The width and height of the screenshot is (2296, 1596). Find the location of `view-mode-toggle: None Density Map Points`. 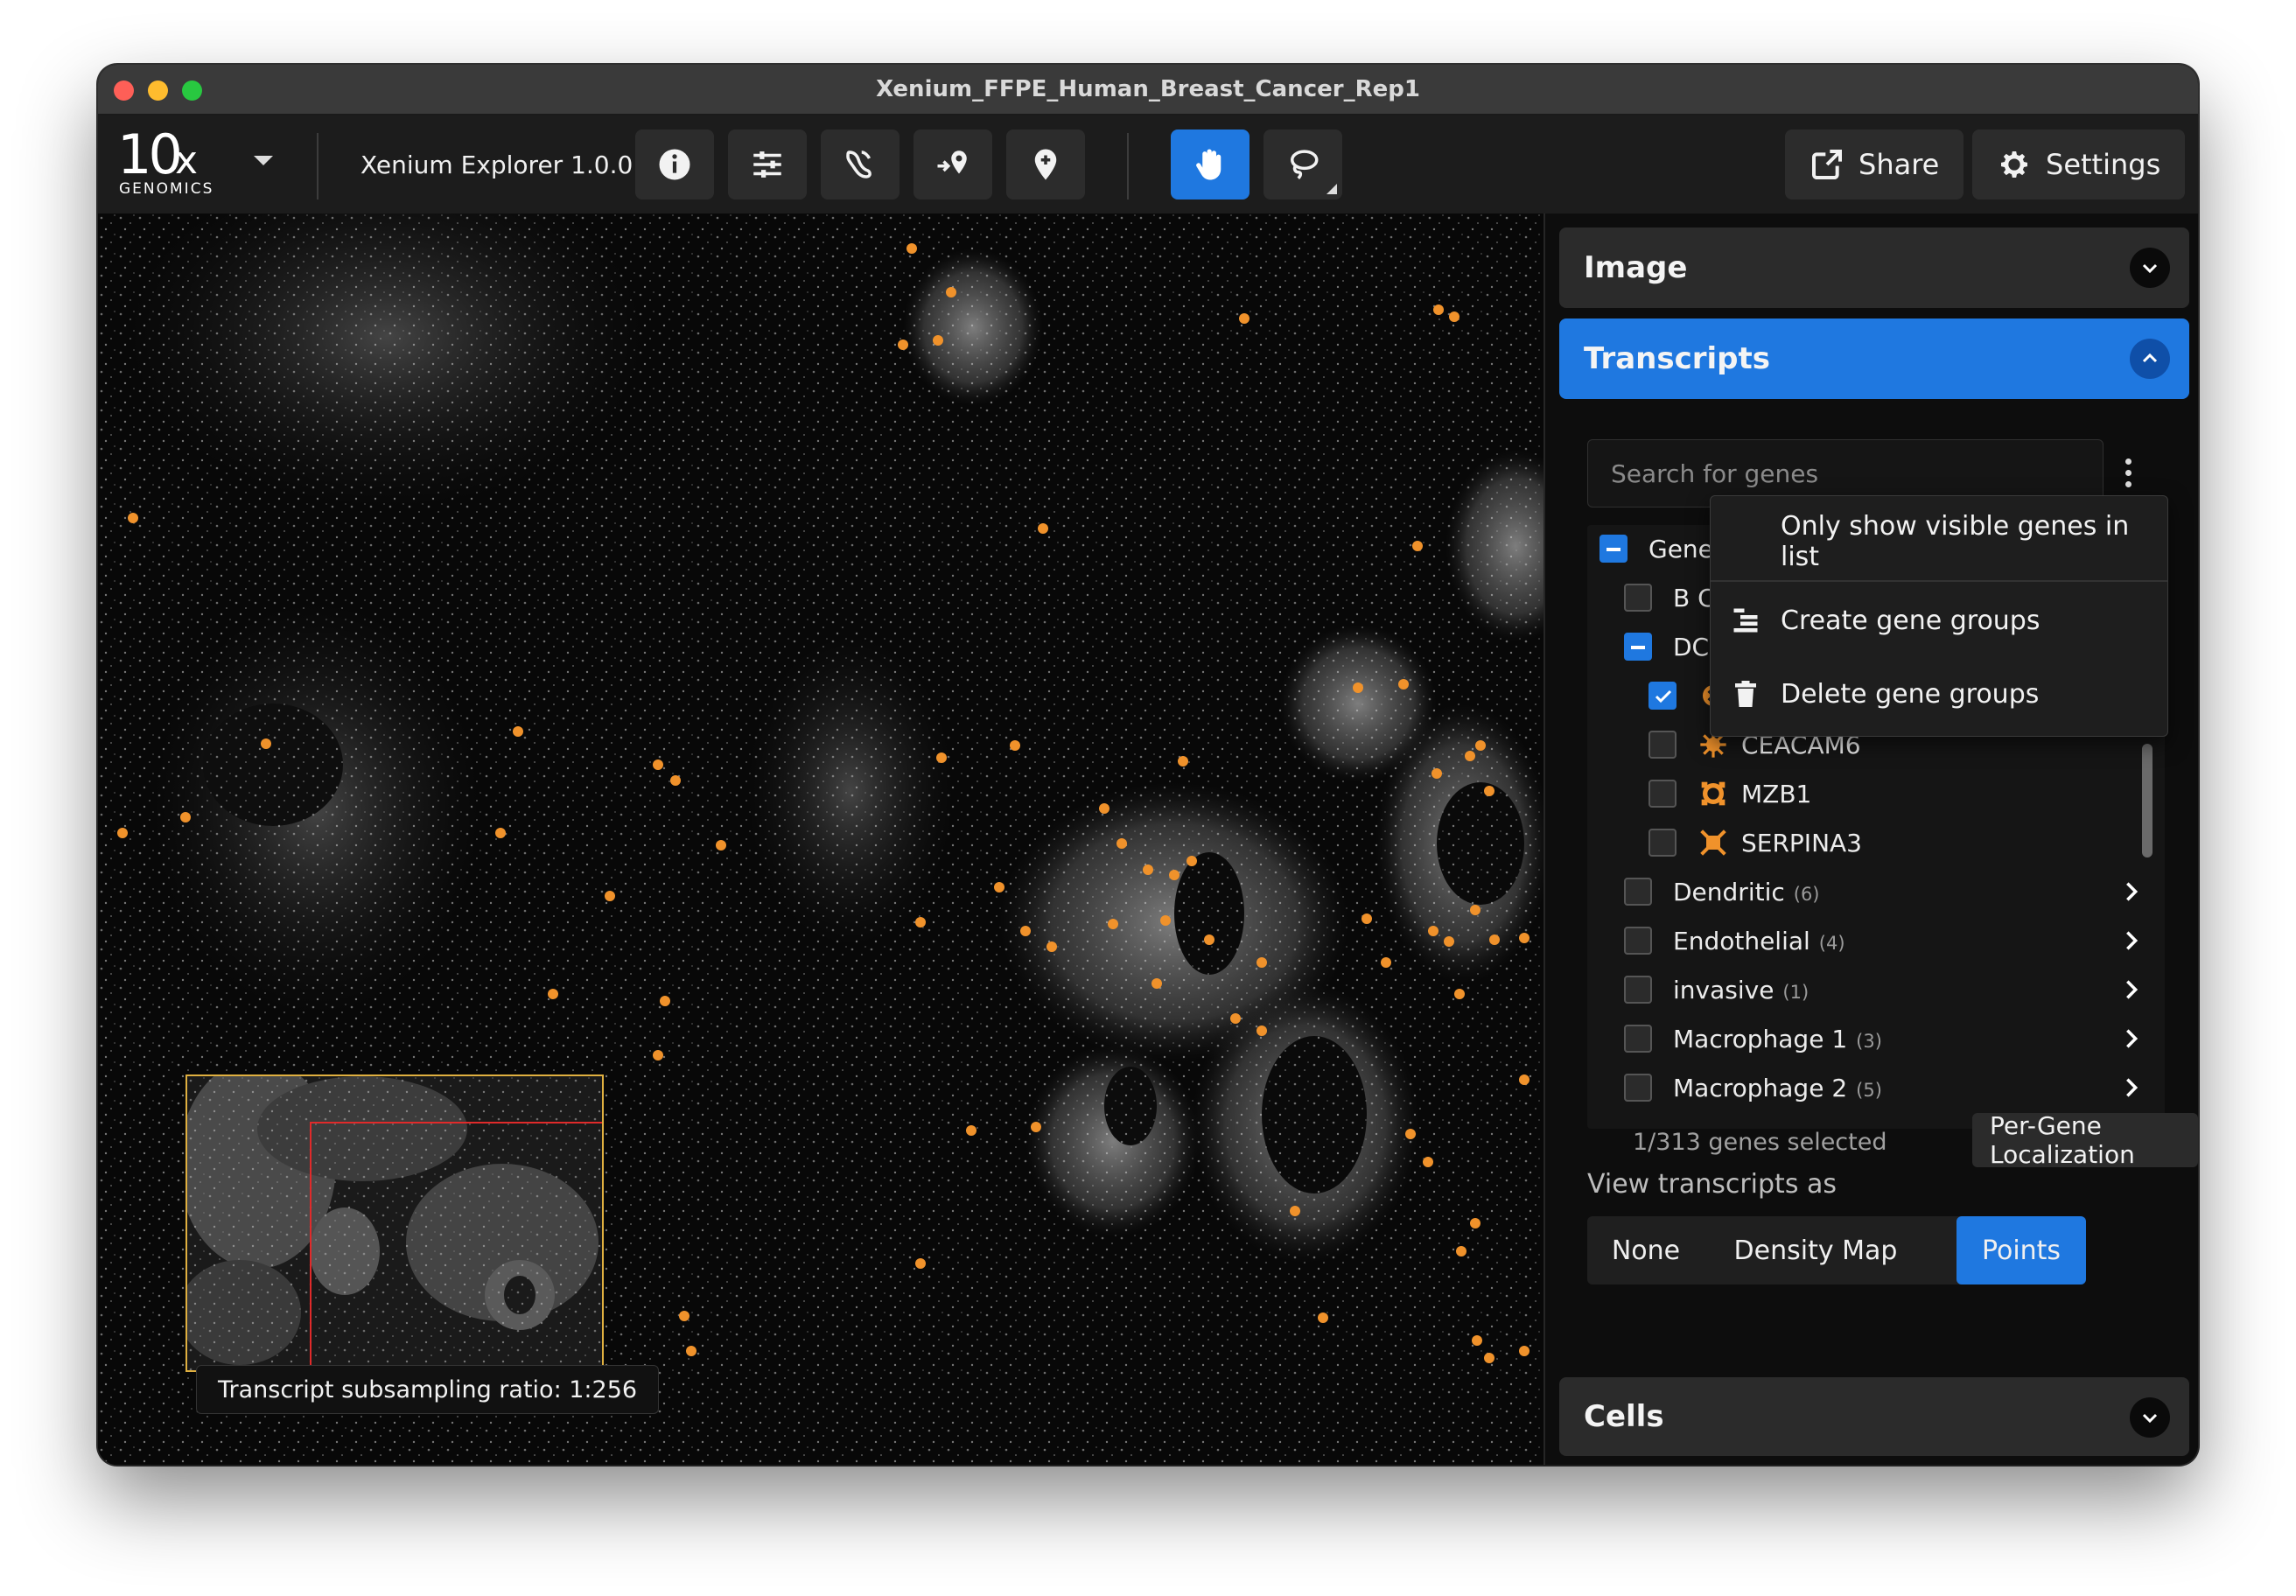

view-mode-toggle: None Density Map Points is located at coordinates (1836, 1250).